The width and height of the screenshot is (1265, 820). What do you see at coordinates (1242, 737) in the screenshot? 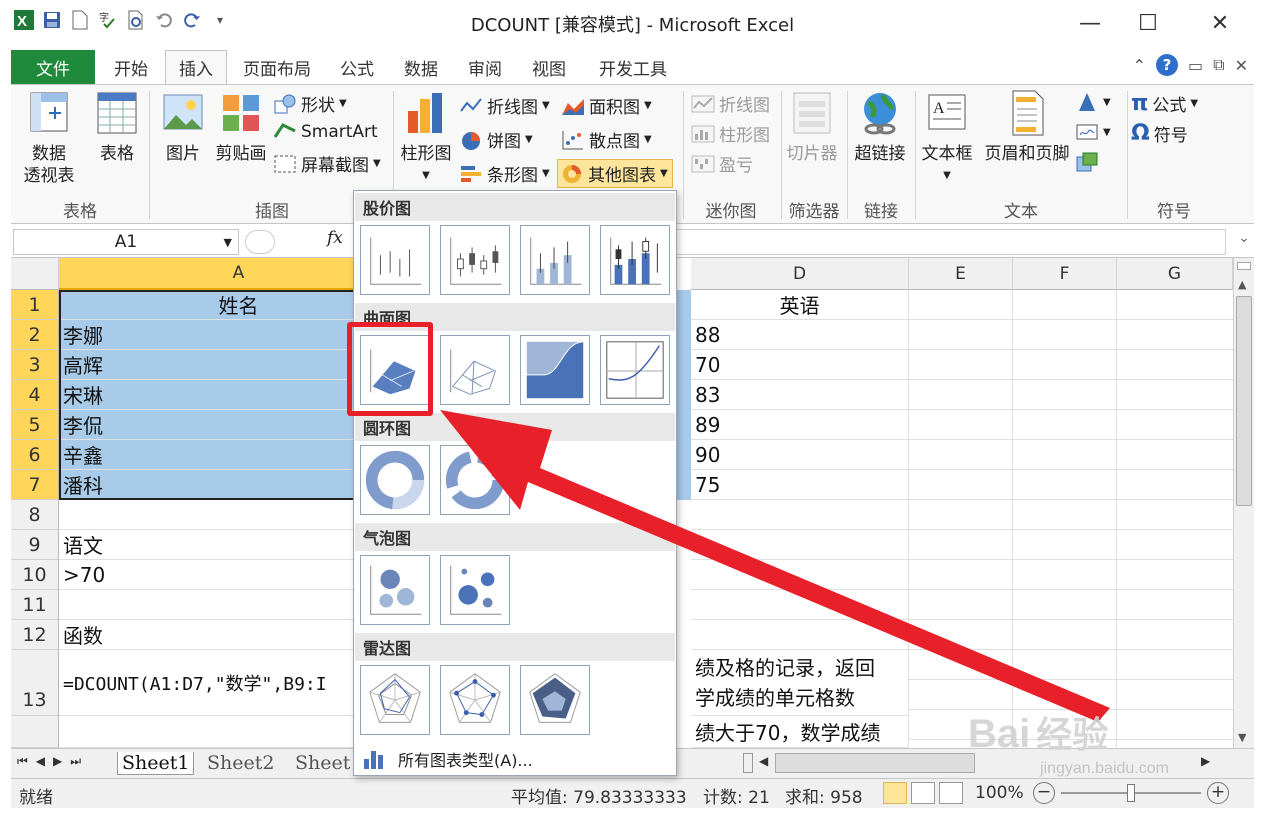
I see `scroll-down-icon: ▼` at bounding box center [1242, 737].